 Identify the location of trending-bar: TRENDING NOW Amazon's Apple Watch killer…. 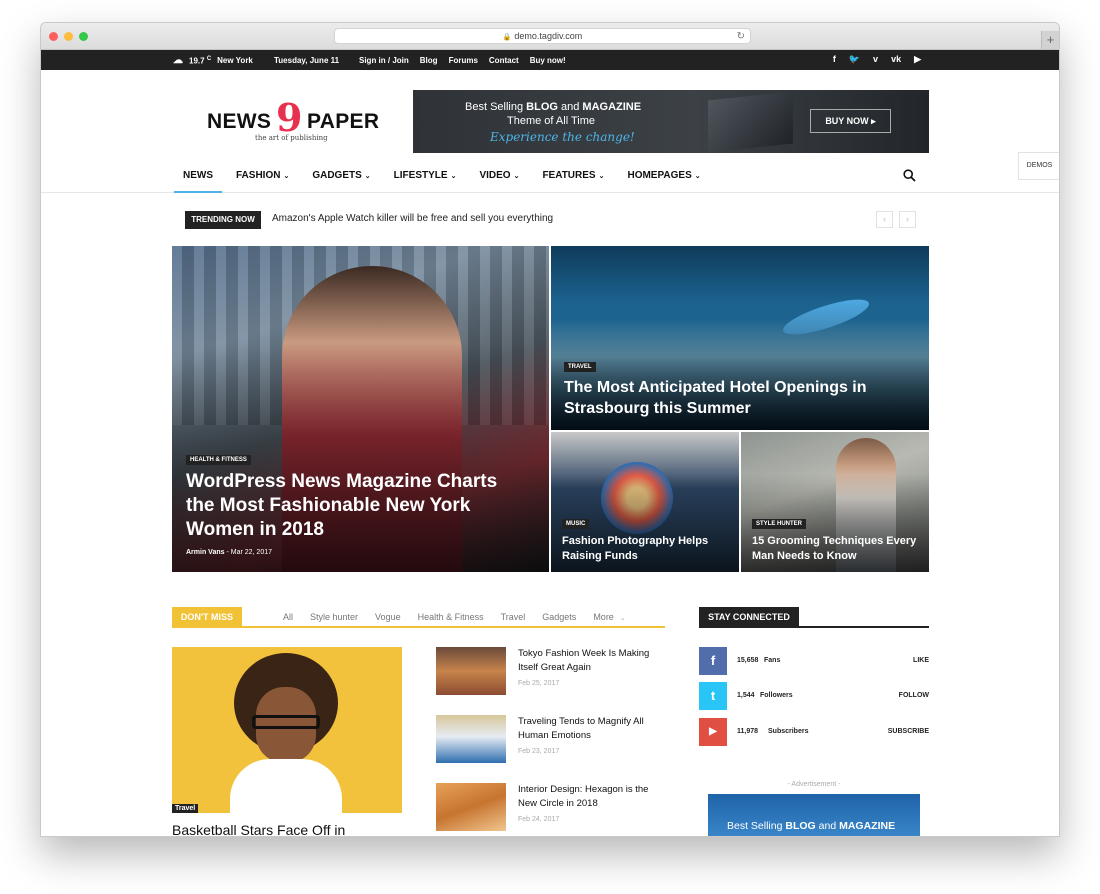
(557, 219).